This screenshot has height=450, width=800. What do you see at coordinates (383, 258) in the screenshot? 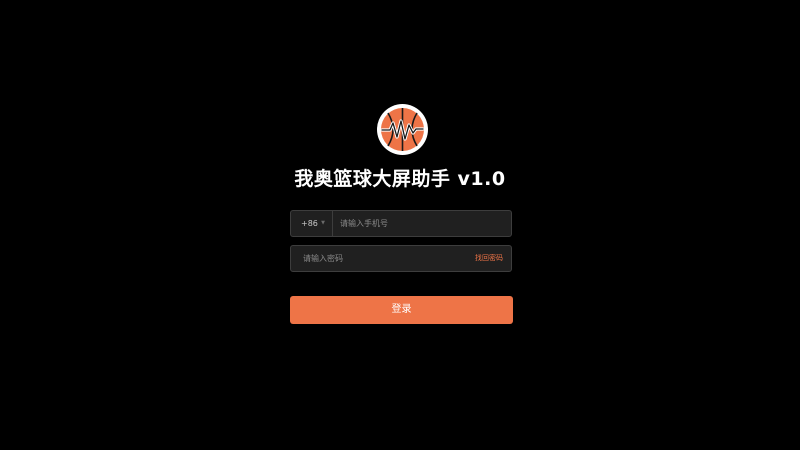
I see `password-input` at bounding box center [383, 258].